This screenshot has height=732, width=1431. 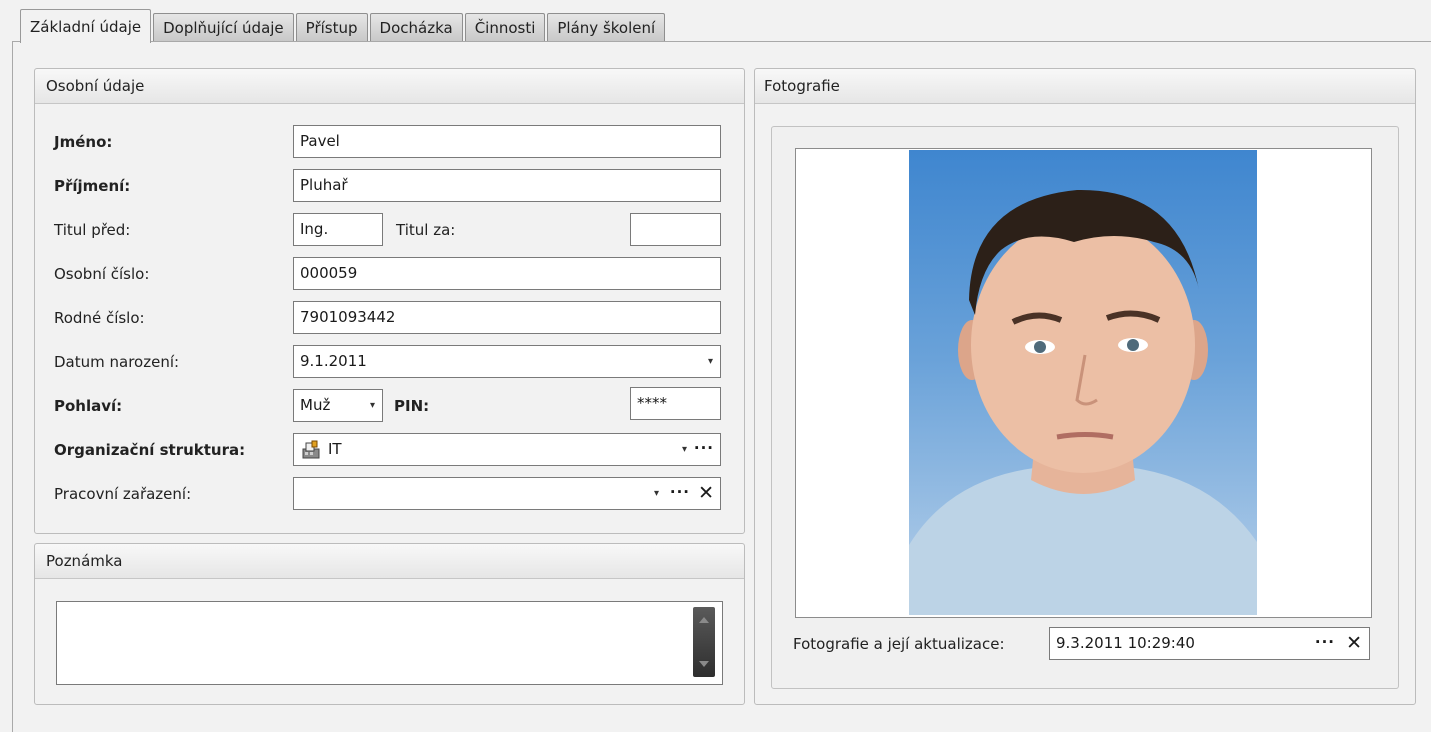 What do you see at coordinates (704, 620) in the screenshot?
I see `scroll-up-icon` at bounding box center [704, 620].